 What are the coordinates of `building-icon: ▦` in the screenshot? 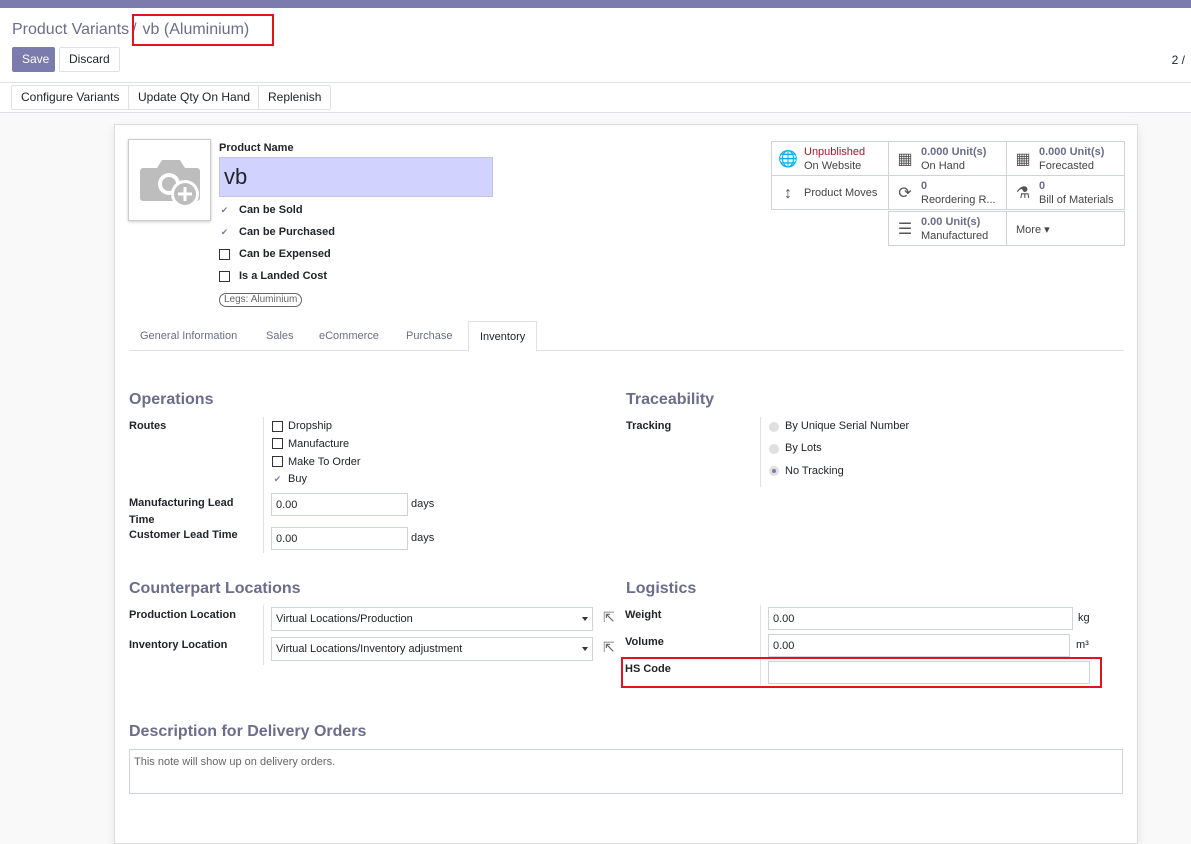 It's located at (1023, 159).